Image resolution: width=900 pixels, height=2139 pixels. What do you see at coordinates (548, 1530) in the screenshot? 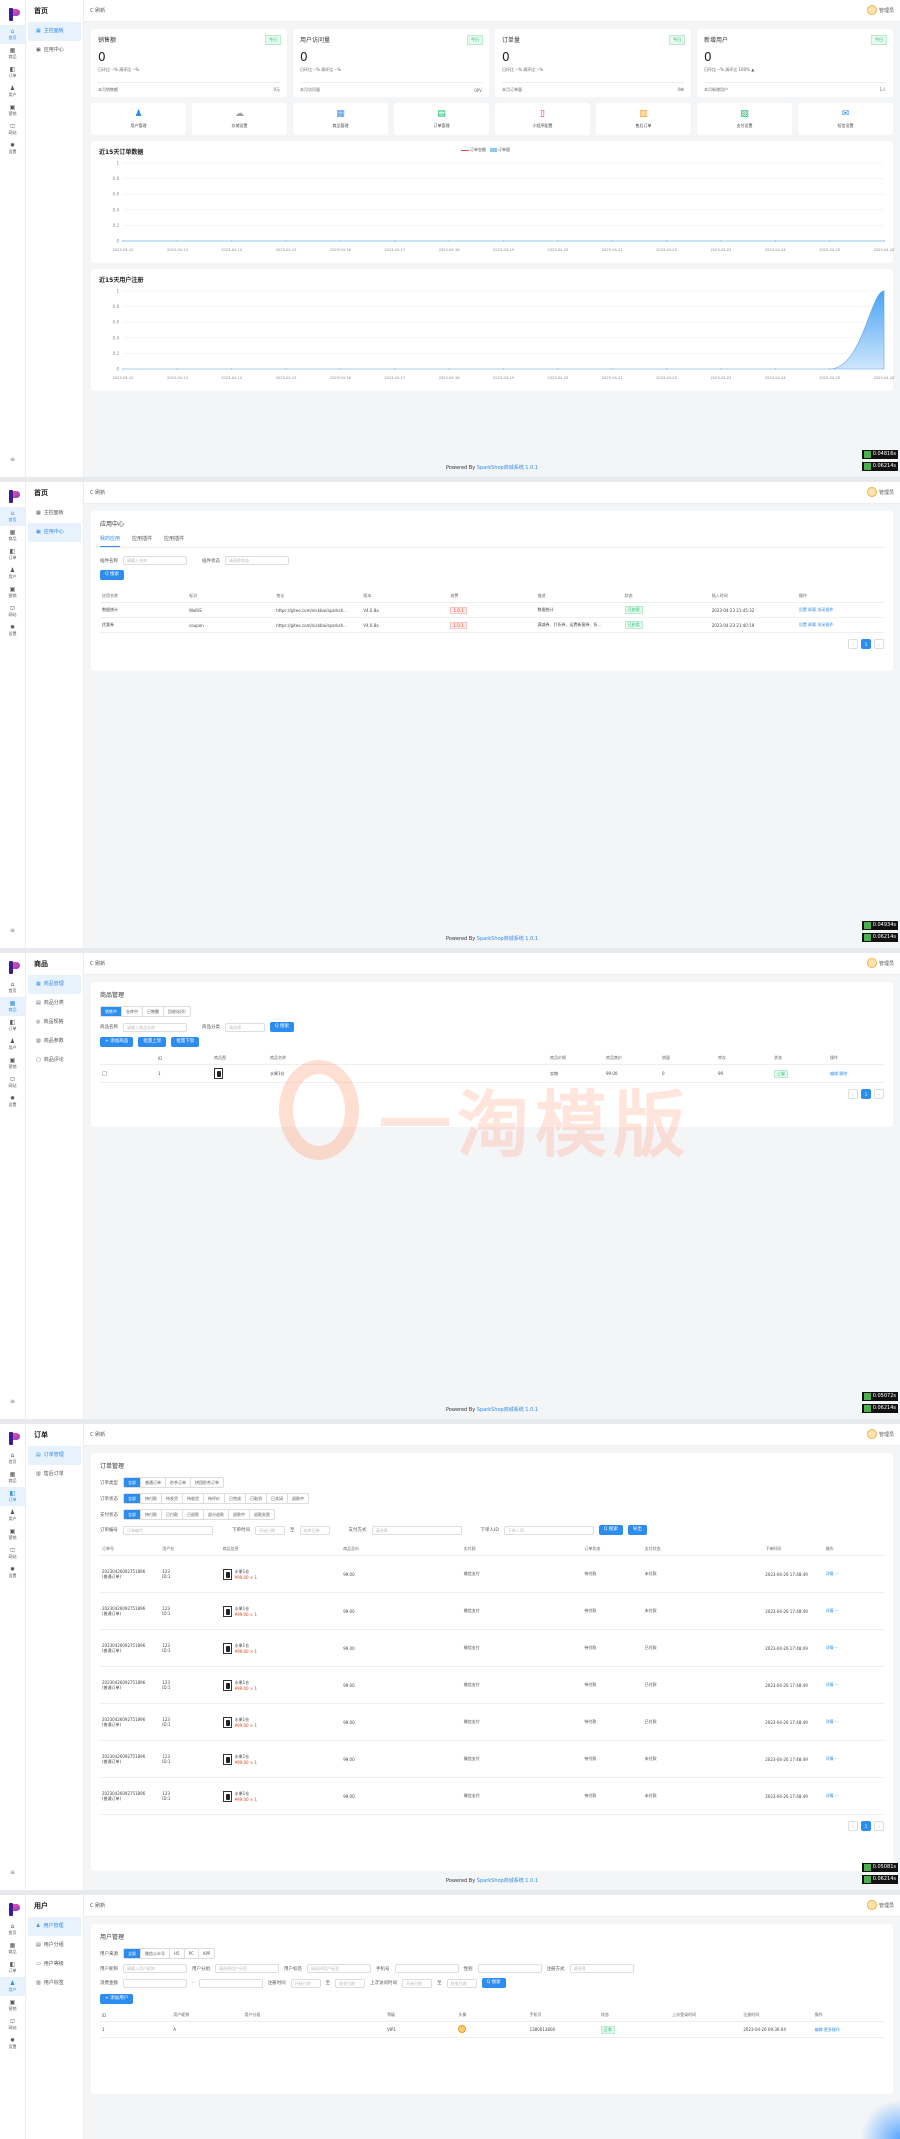
I see `buyer-id-input: 下单人ID` at bounding box center [548, 1530].